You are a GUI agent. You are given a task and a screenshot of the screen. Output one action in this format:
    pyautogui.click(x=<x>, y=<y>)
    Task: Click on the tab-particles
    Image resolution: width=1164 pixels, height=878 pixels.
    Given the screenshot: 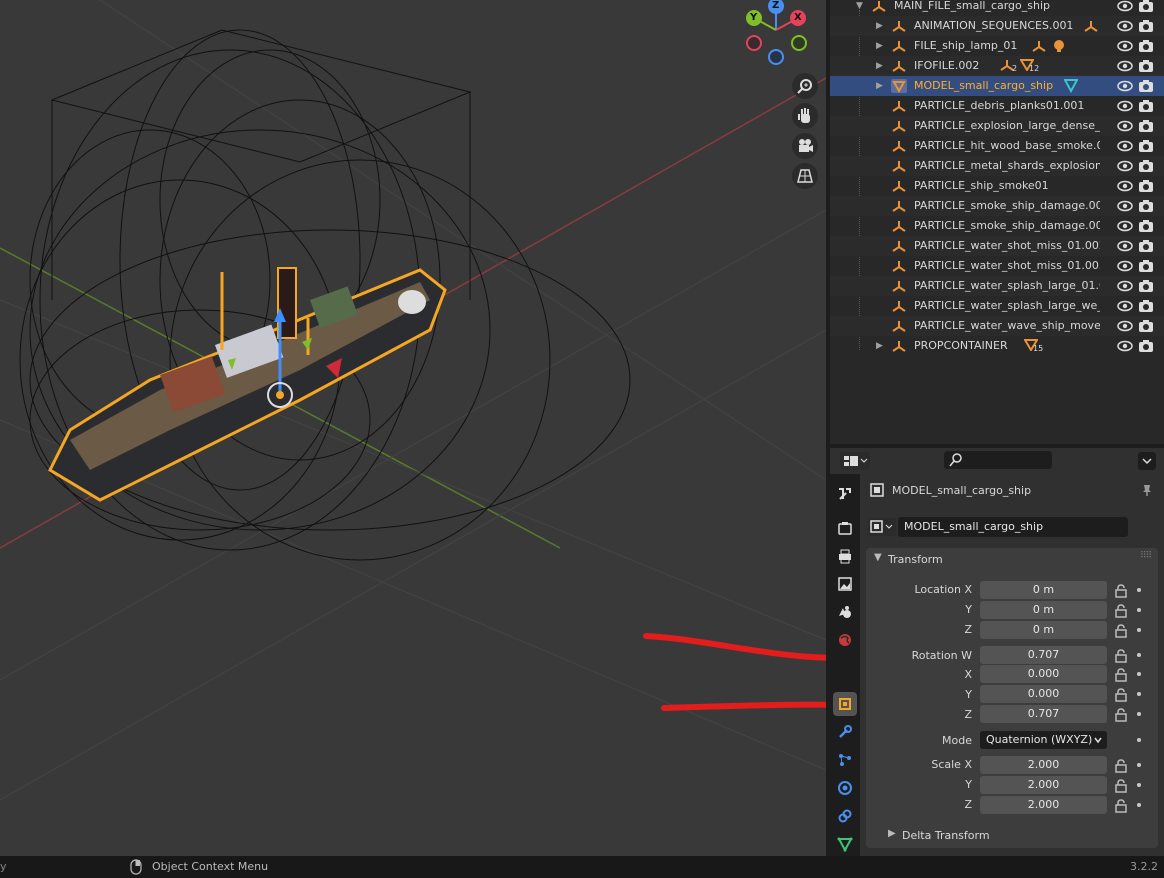 What is the action you would take?
    pyautogui.click(x=845, y=760)
    